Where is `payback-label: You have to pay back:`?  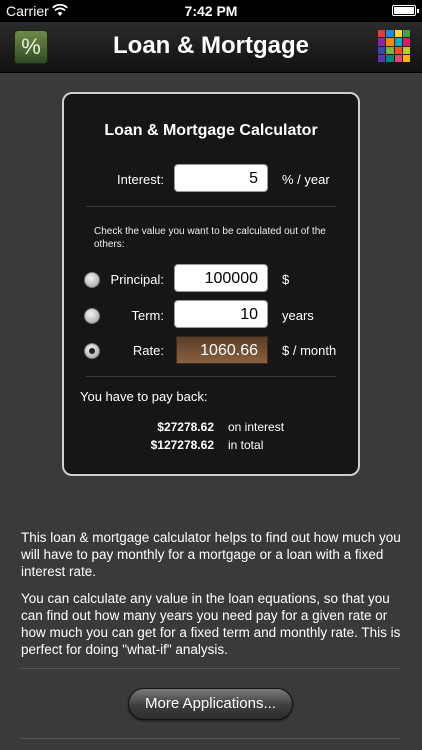 payback-label: You have to pay back: is located at coordinates (144, 396).